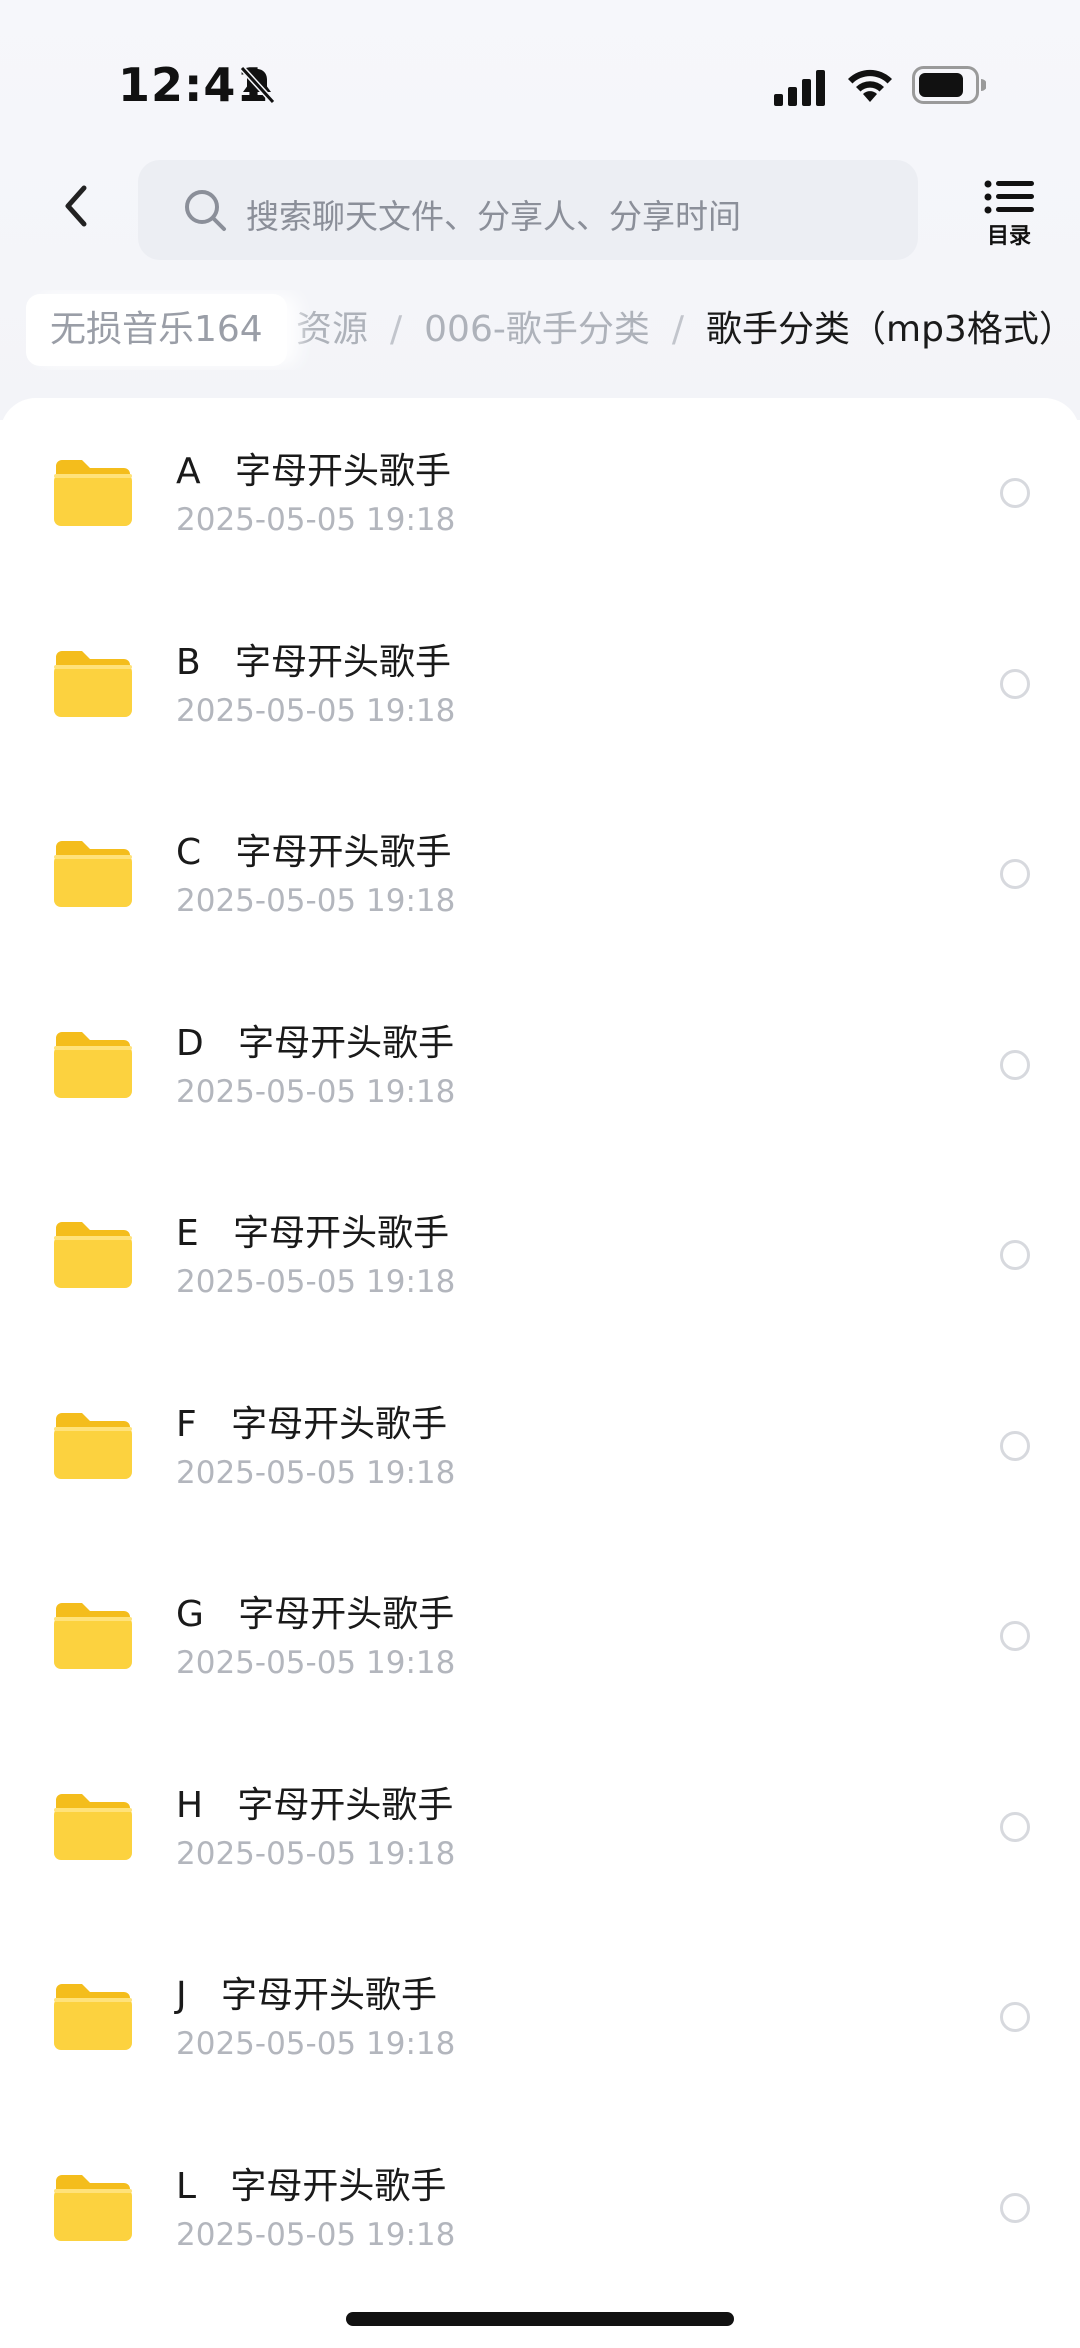 The height and width of the screenshot is (2348, 1080). Describe the element at coordinates (537, 330) in the screenshot. I see `breadcrumb-item: 006-歌手分类` at that location.